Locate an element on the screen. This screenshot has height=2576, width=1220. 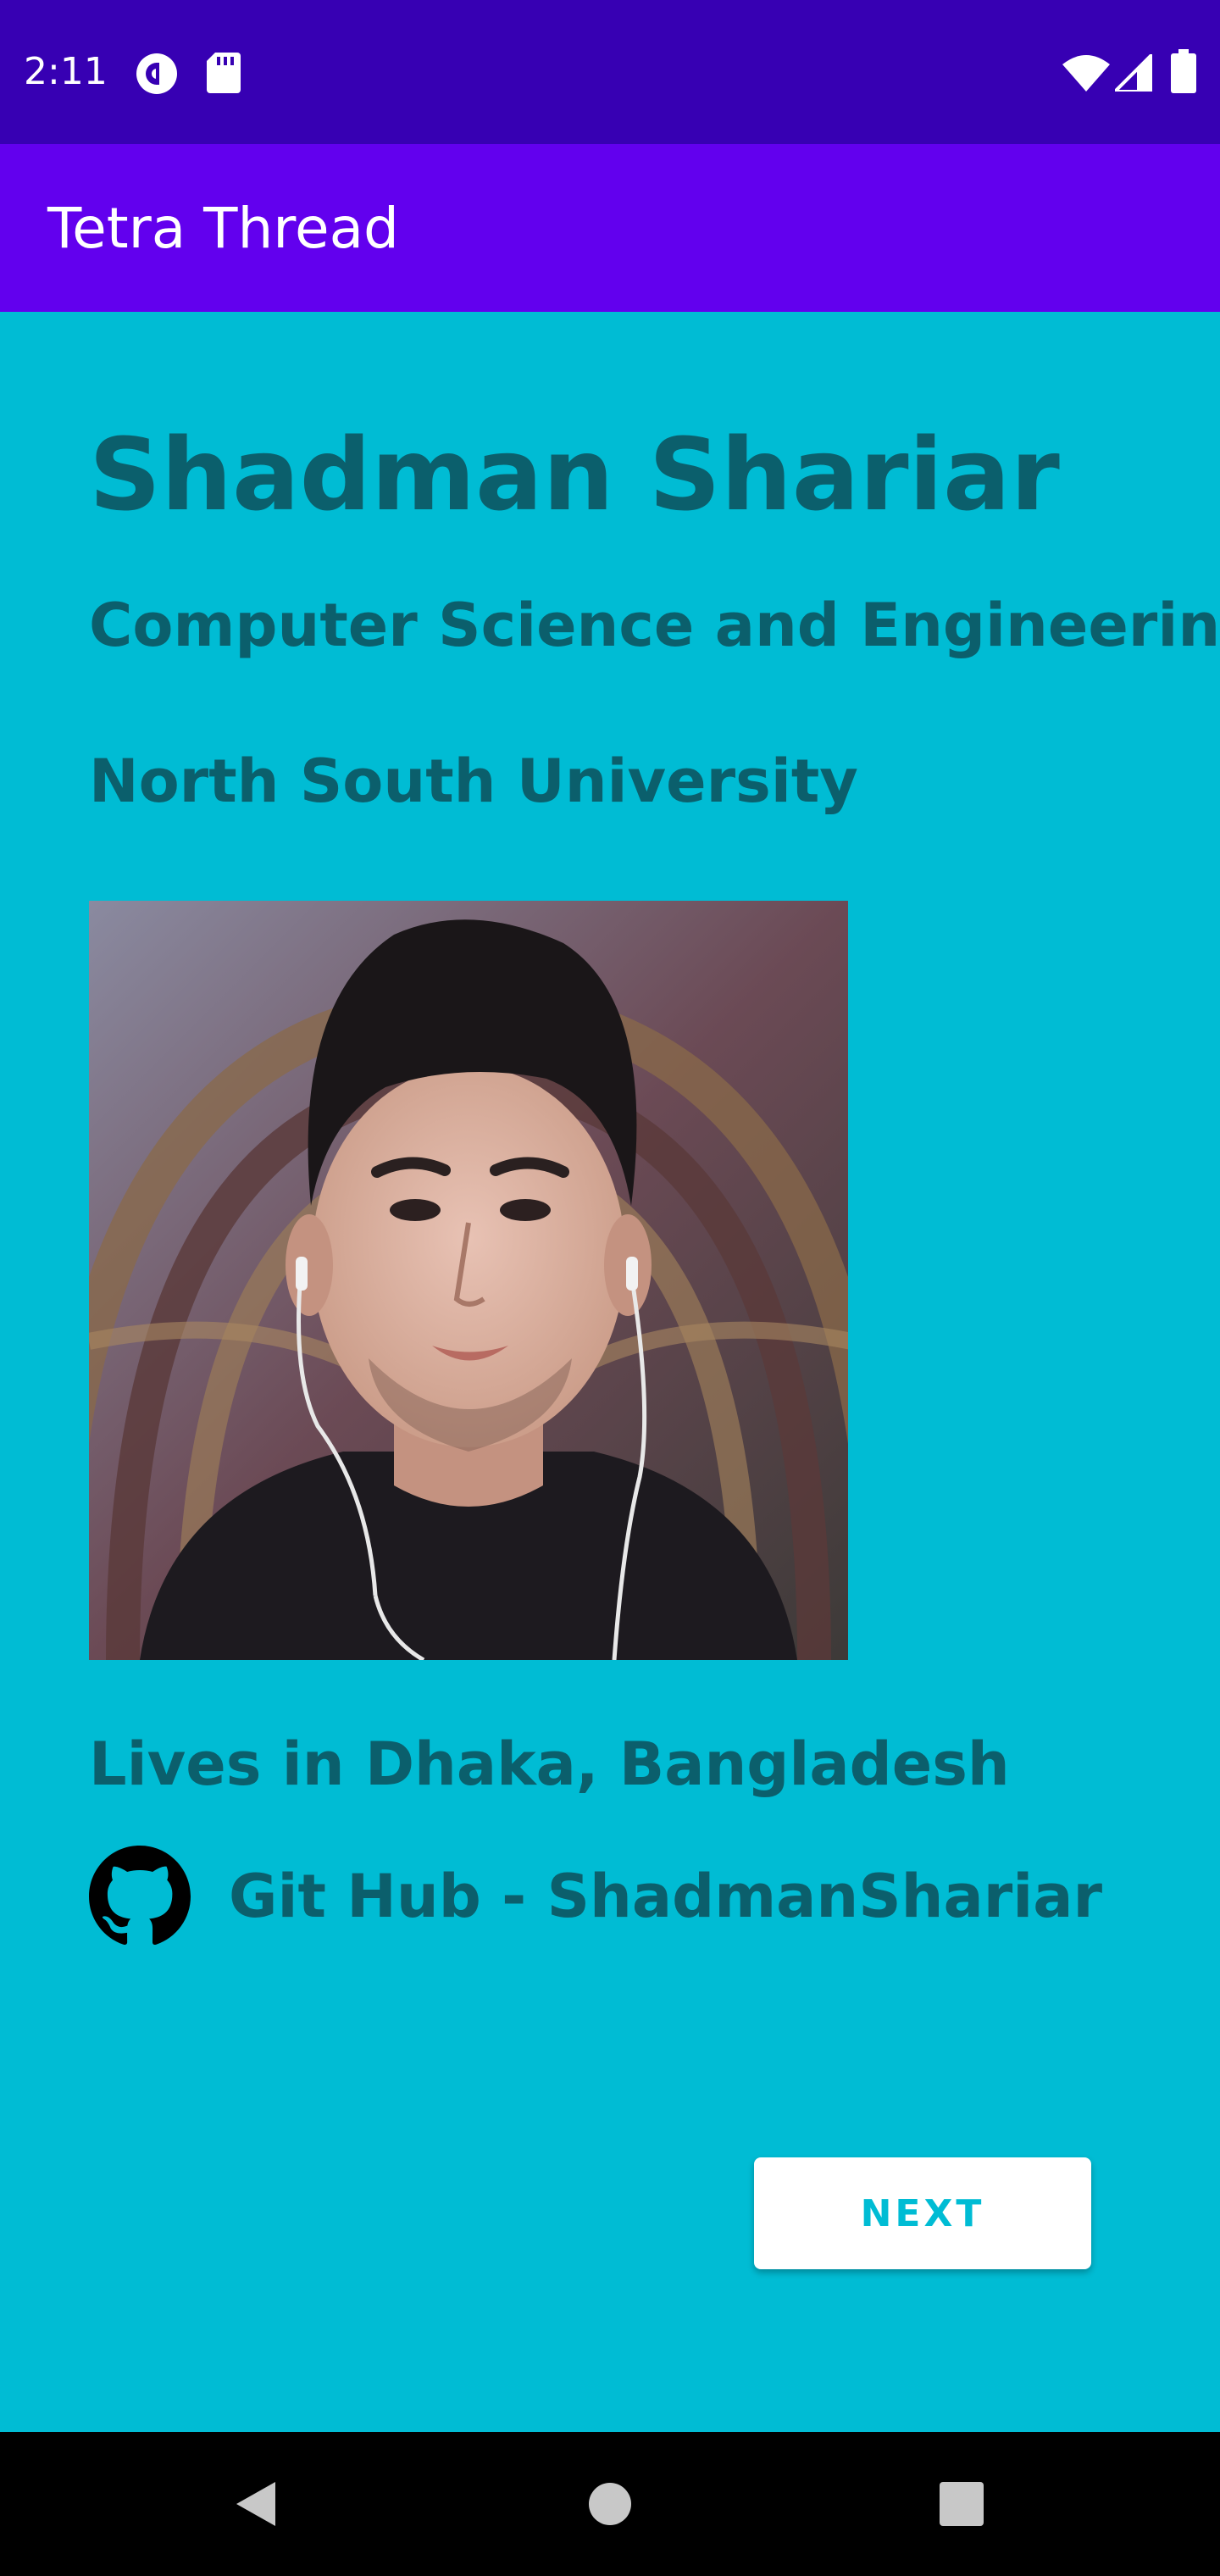
status-bar: 2:11 is located at coordinates (610, 72).